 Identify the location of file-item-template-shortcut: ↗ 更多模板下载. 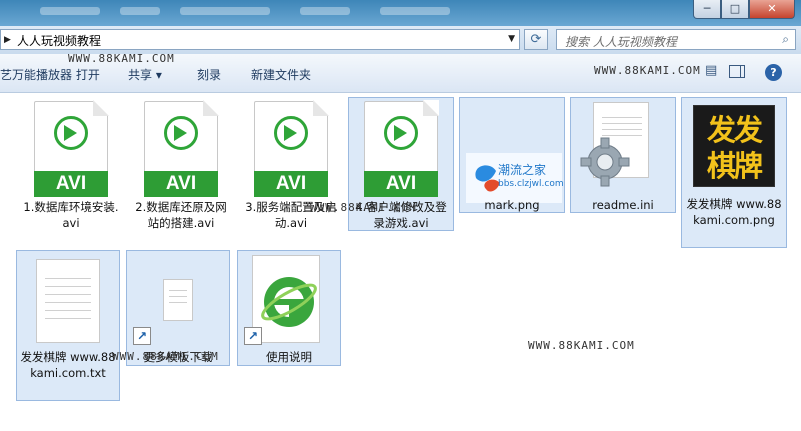
(178, 308).